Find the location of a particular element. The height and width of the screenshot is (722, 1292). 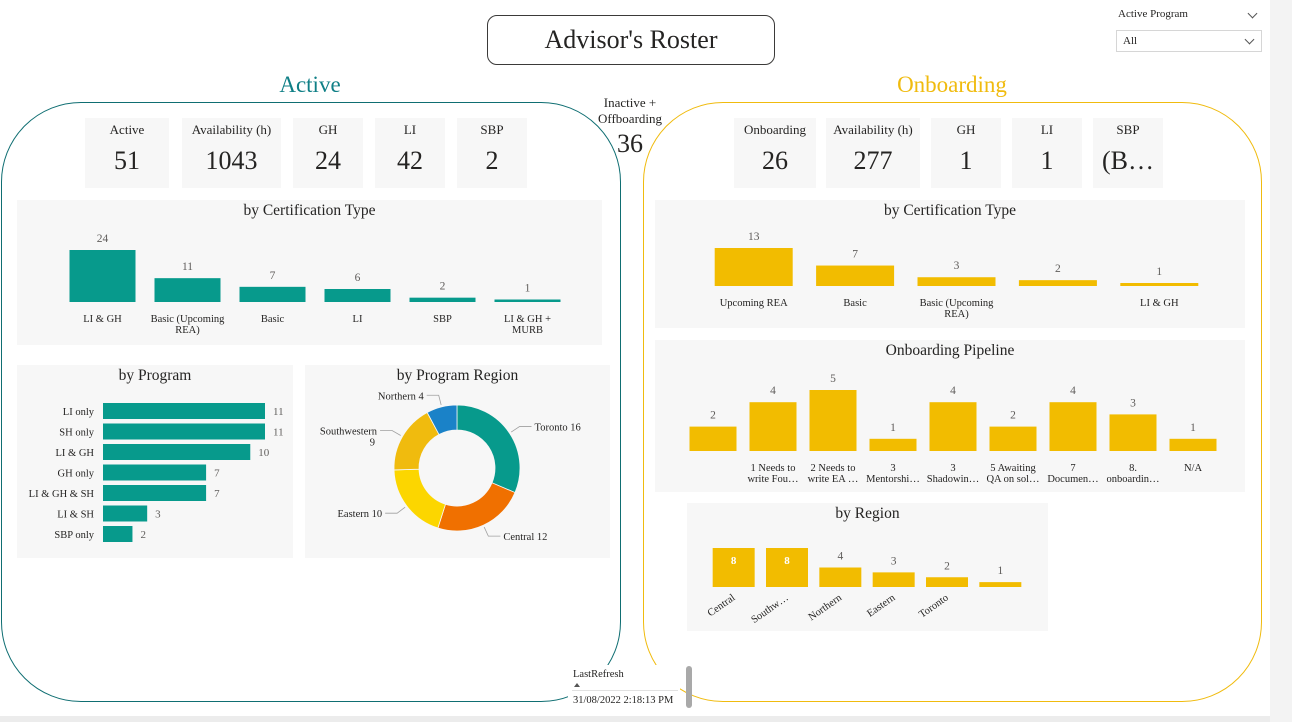

kpi-value: 42 is located at coordinates (410, 160).